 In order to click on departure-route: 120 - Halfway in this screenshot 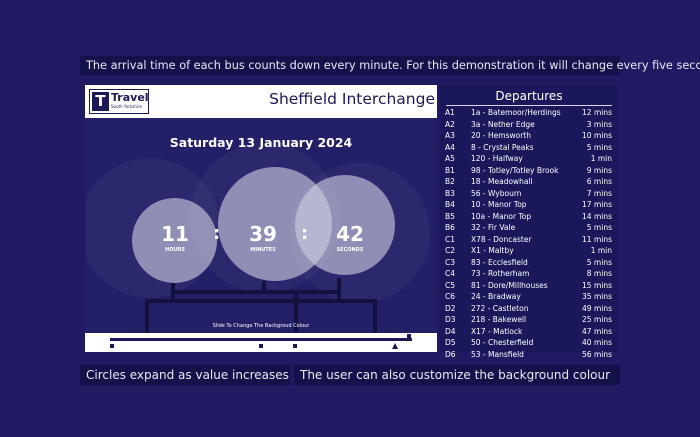, I will do `click(497, 158)`.